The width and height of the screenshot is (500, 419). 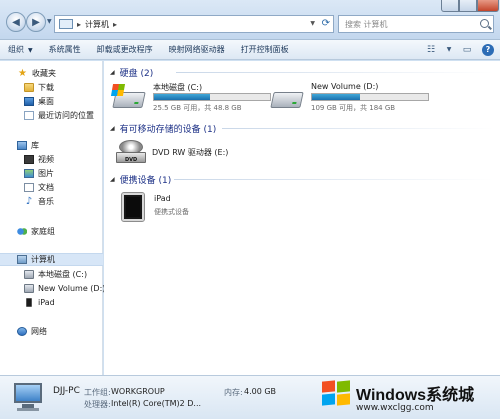 I want to click on sidebar-item-recent: 最近访问的位置, so click(x=51, y=115).